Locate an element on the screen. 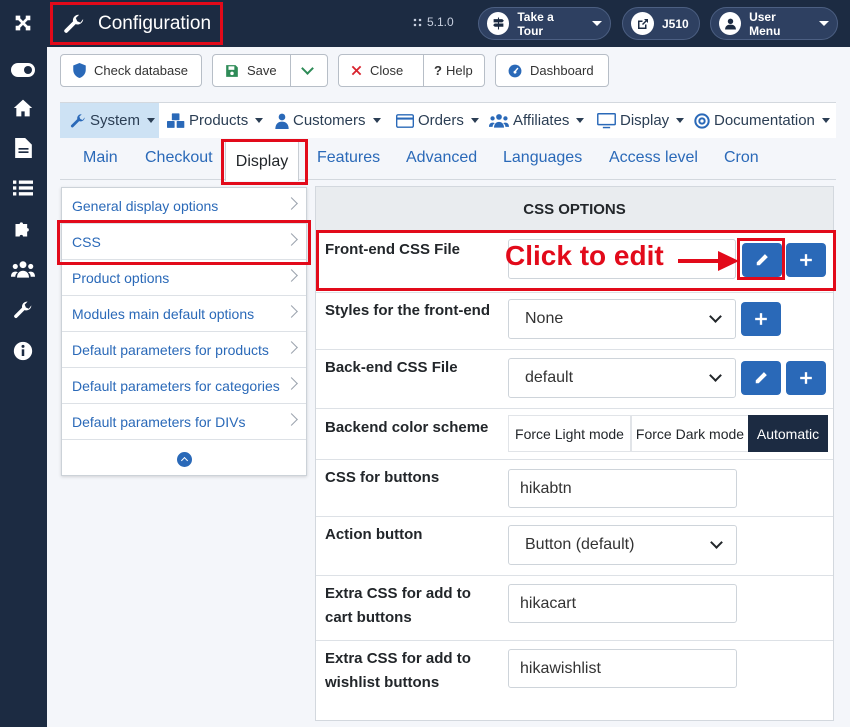  collapse-up-icon is located at coordinates (184, 459).